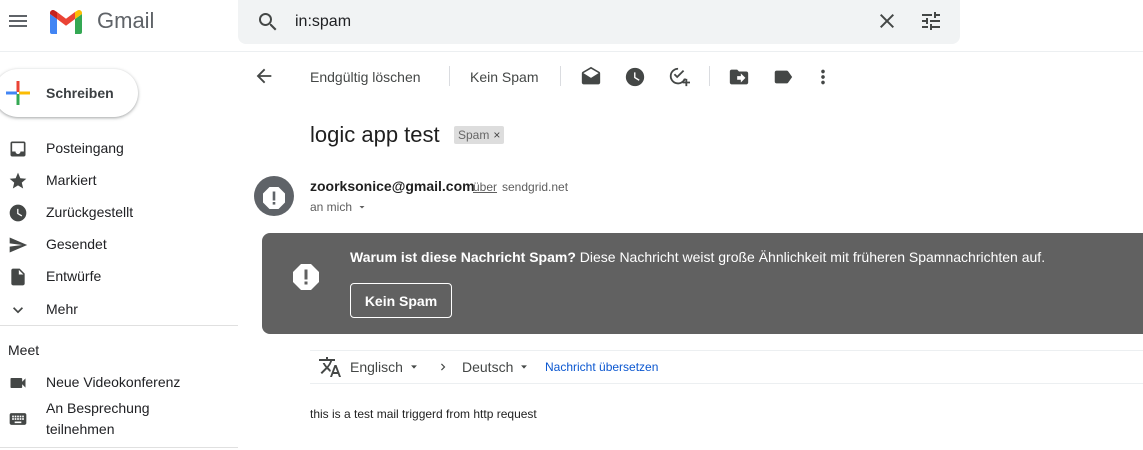 The height and width of the screenshot is (450, 1143). I want to click on sidebar-item-inbox: Posteingang, so click(119, 148).